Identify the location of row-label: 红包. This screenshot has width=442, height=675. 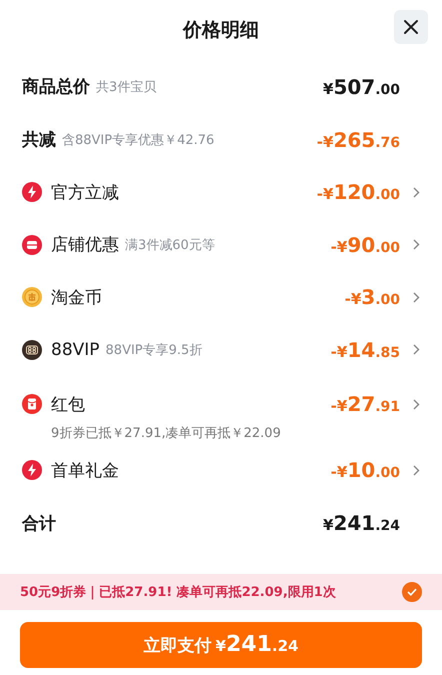
(68, 405).